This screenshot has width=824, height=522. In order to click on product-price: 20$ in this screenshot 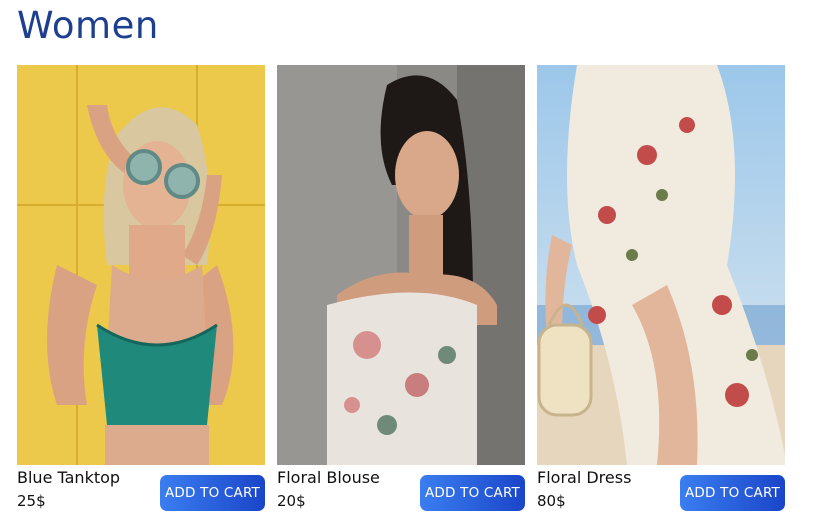, I will do `click(291, 501)`.